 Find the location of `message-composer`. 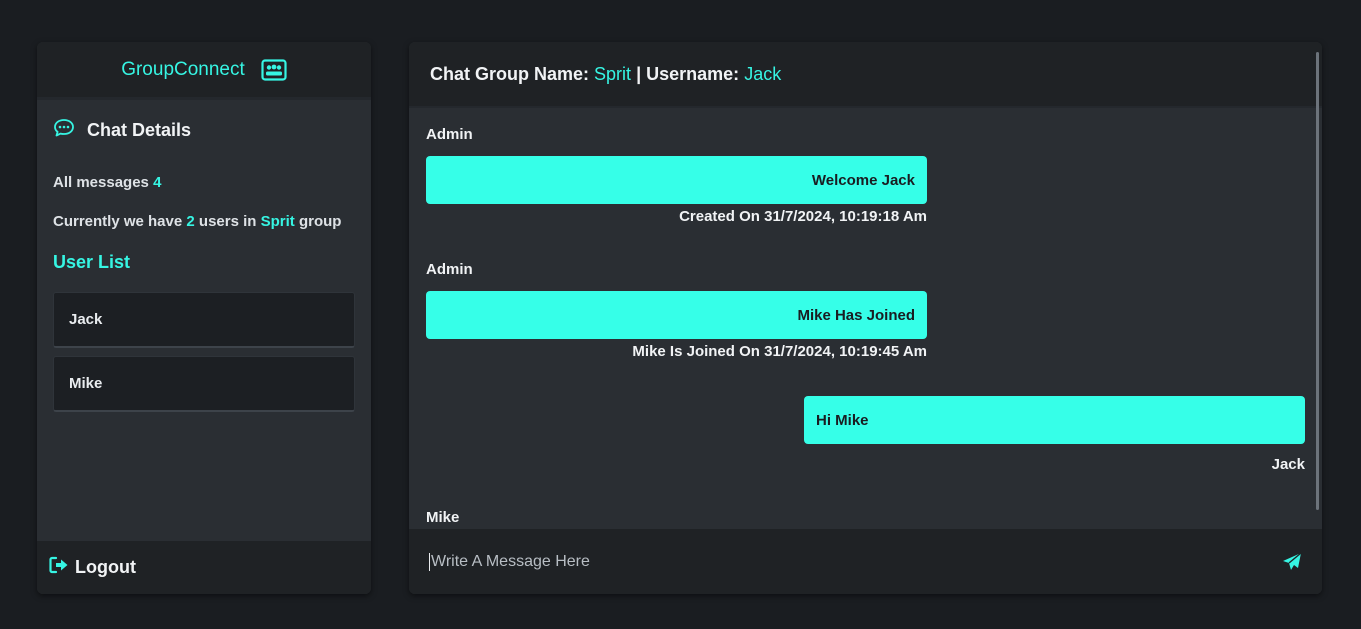

message-composer is located at coordinates (865, 561).